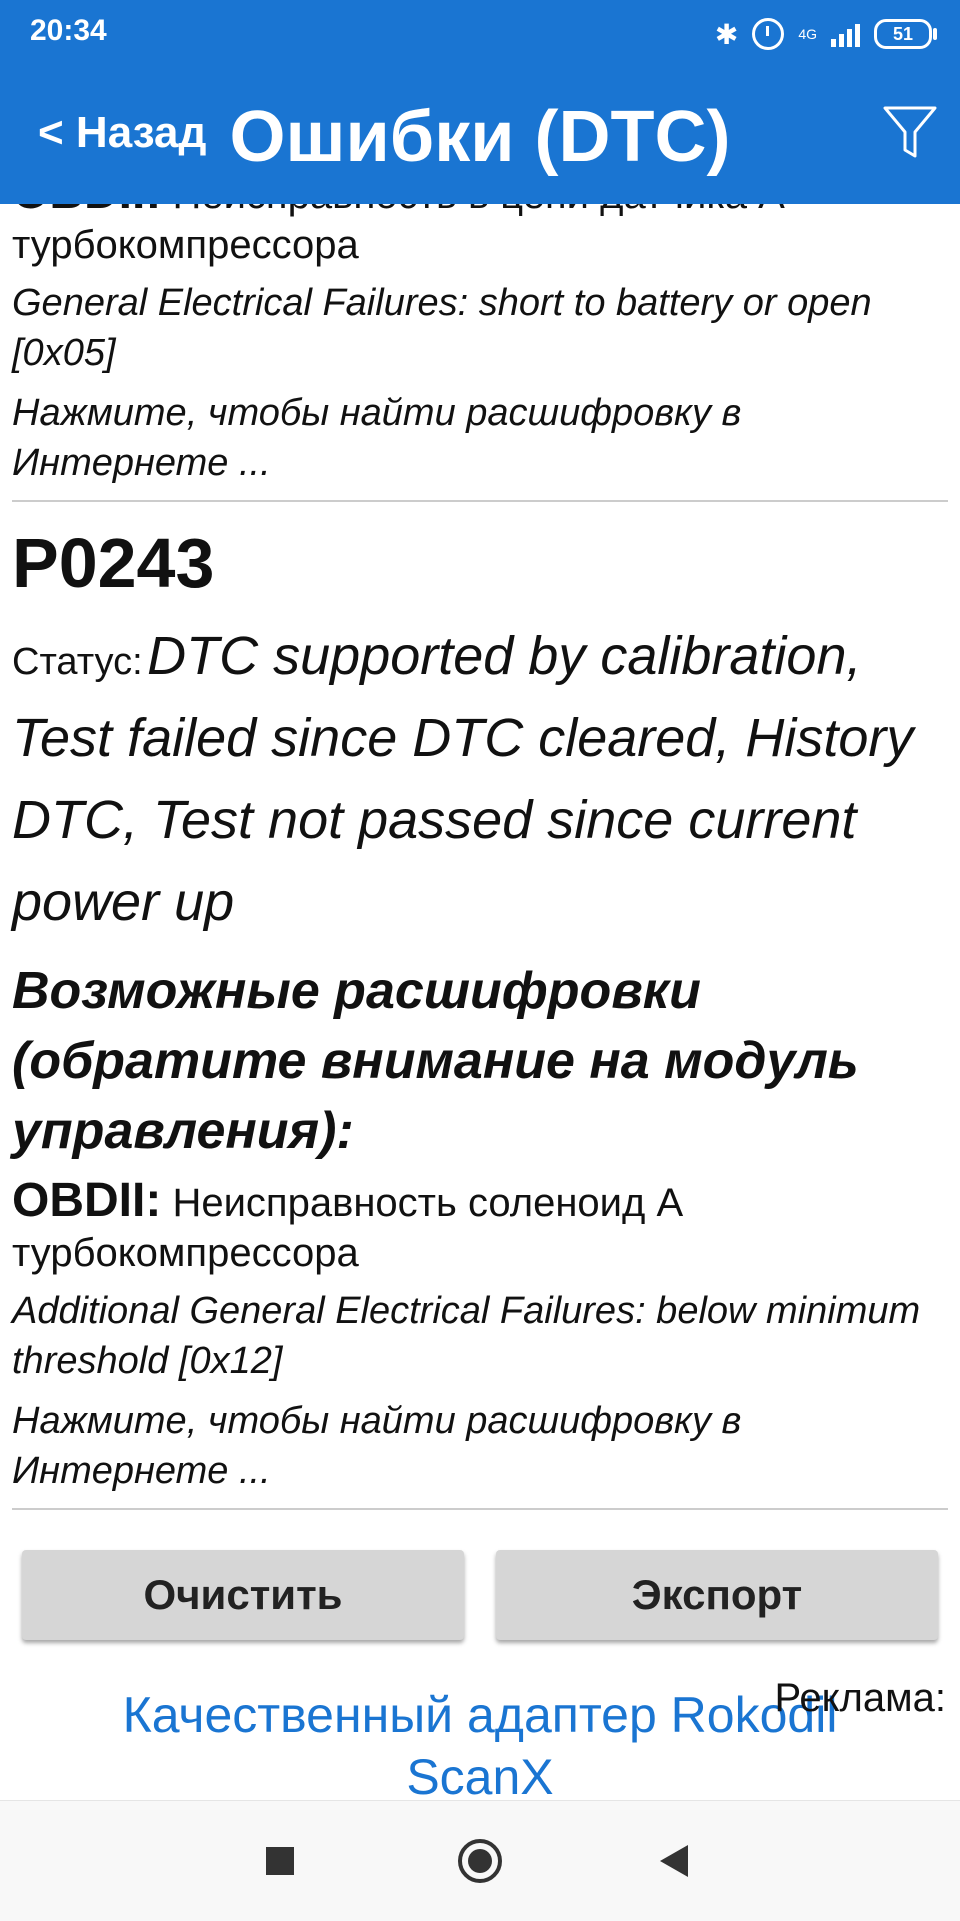 Image resolution: width=960 pixels, height=1921 pixels. What do you see at coordinates (825, 34) in the screenshot?
I see `status-icons: ✱ 4G 51` at bounding box center [825, 34].